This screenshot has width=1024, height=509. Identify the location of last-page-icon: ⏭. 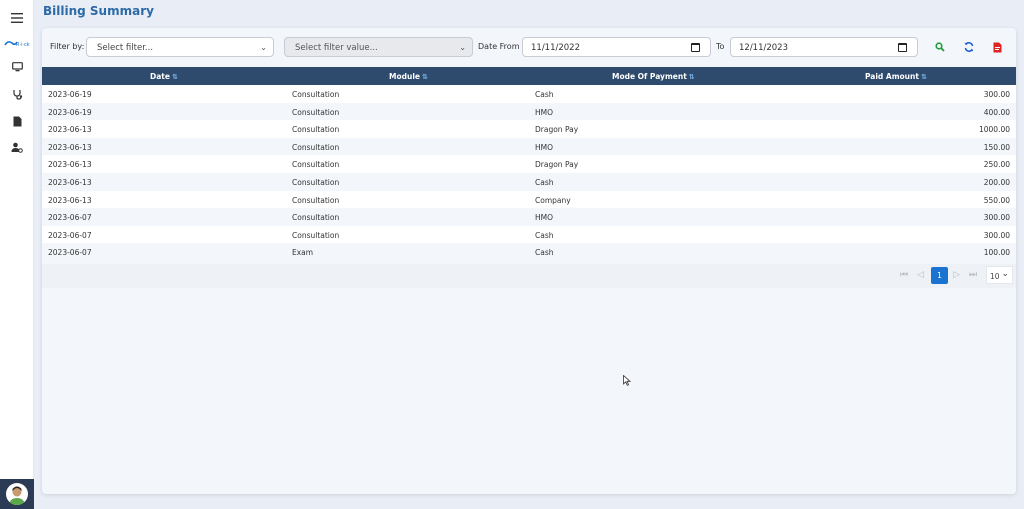
(973, 275).